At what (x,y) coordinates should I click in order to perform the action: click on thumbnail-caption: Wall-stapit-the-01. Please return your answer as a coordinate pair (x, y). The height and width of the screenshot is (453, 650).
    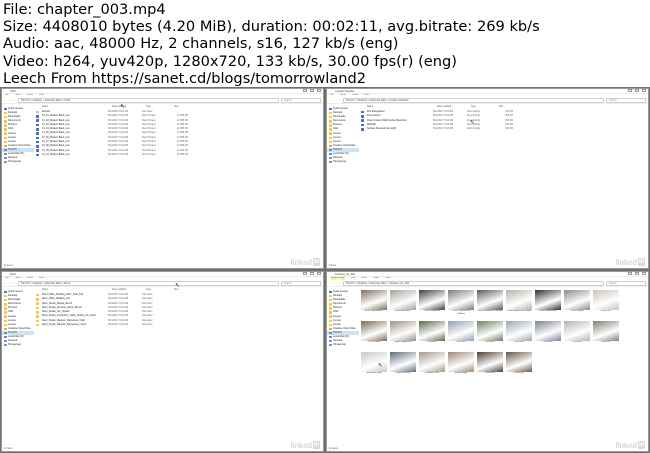
    Looking at the image, I should click on (403, 311).